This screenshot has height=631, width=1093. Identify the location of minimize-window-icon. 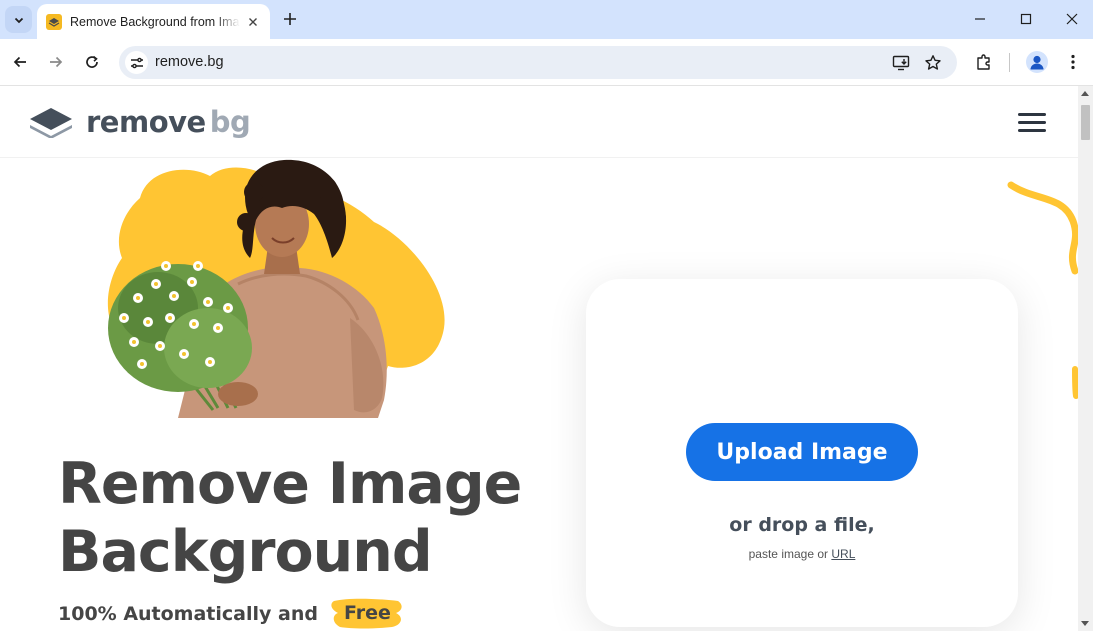
(980, 19).